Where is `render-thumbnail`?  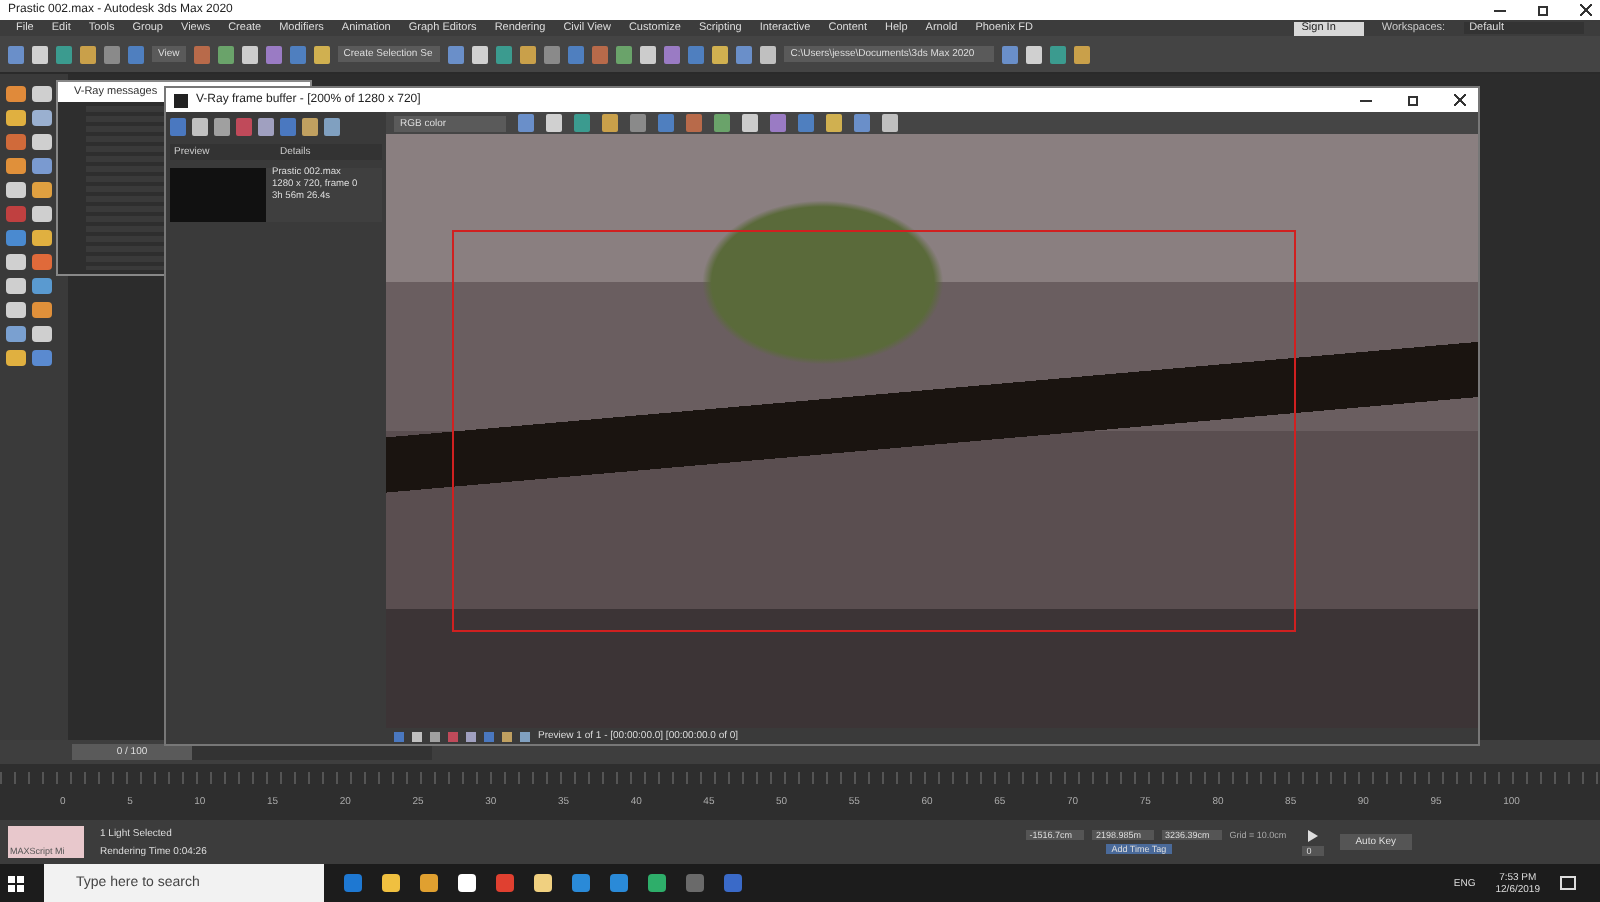 render-thumbnail is located at coordinates (218, 195).